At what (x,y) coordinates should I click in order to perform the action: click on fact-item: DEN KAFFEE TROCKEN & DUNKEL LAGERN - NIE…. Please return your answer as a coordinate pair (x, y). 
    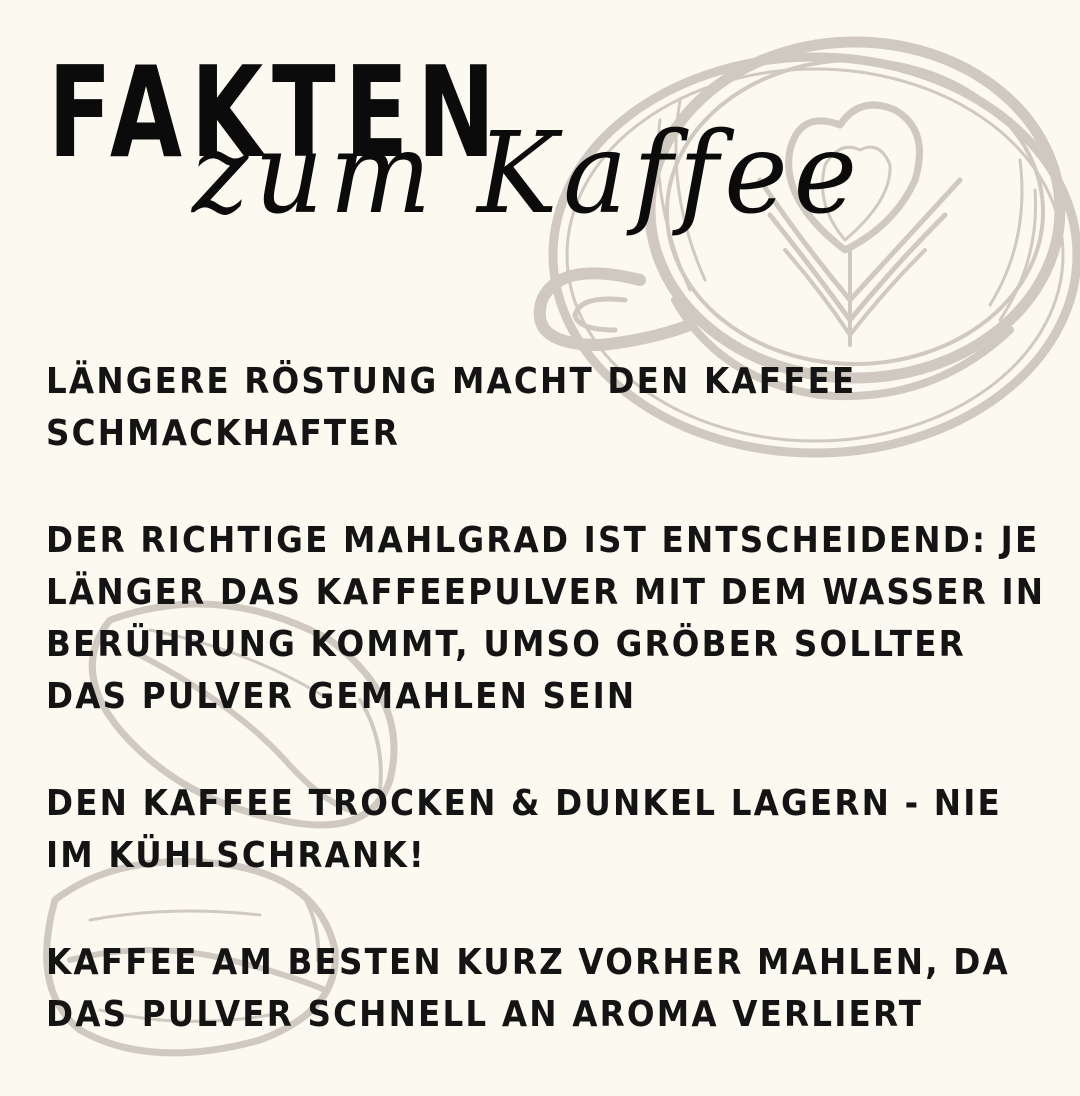
    Looking at the image, I should click on (524, 829).